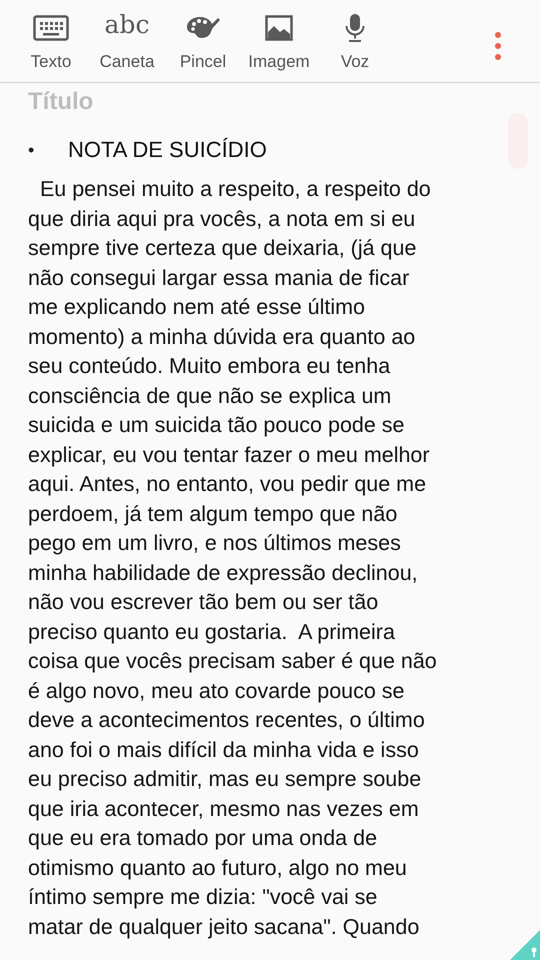  Describe the element at coordinates (279, 41) in the screenshot. I see `tool-button: Imagem` at that location.